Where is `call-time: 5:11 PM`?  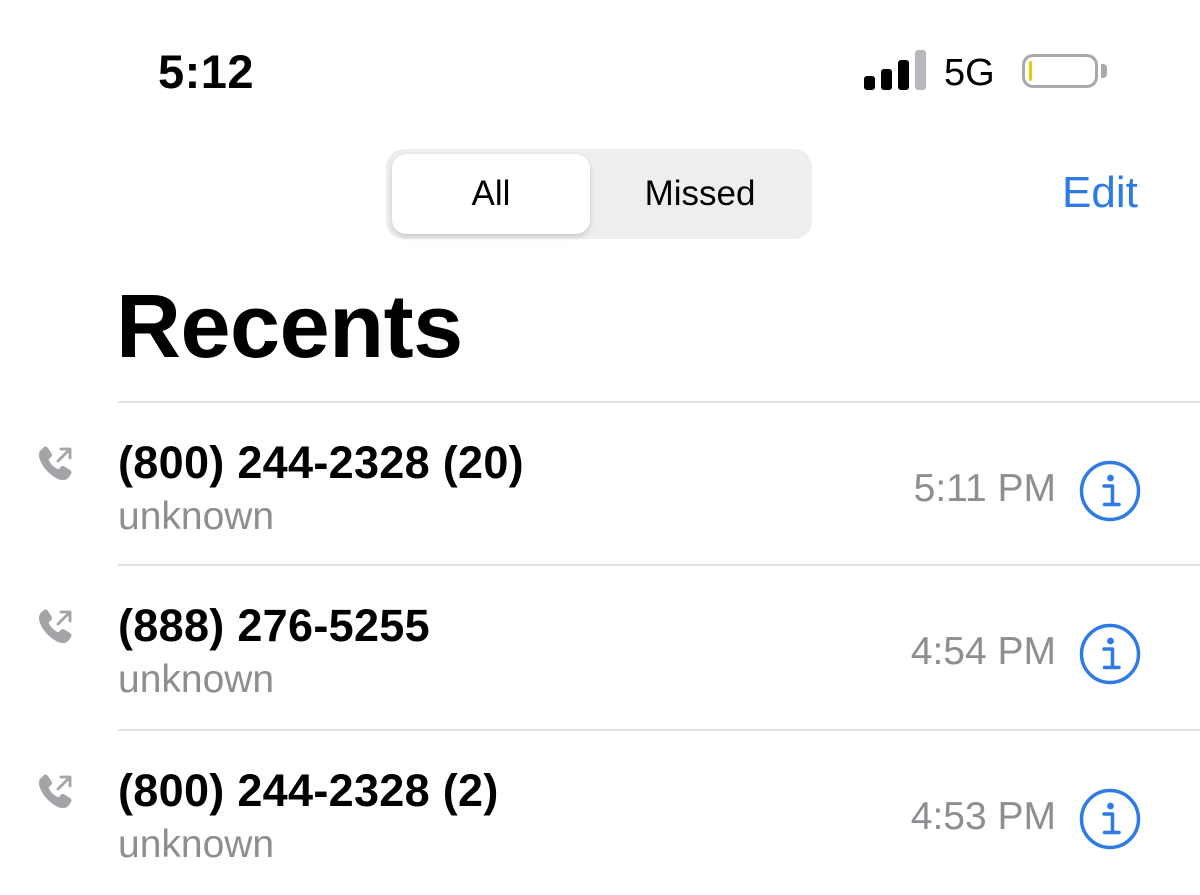 call-time: 5:11 PM is located at coordinates (984, 488).